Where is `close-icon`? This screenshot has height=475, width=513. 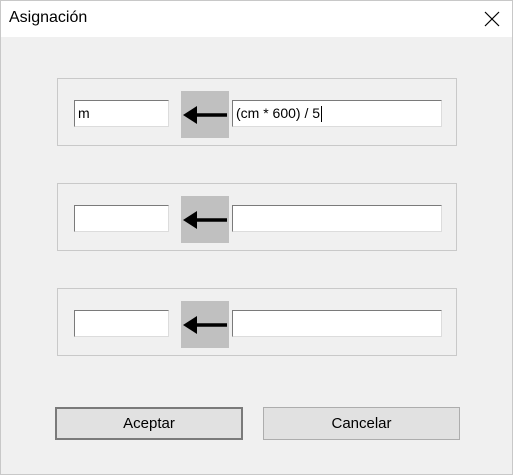
close-icon is located at coordinates (492, 19).